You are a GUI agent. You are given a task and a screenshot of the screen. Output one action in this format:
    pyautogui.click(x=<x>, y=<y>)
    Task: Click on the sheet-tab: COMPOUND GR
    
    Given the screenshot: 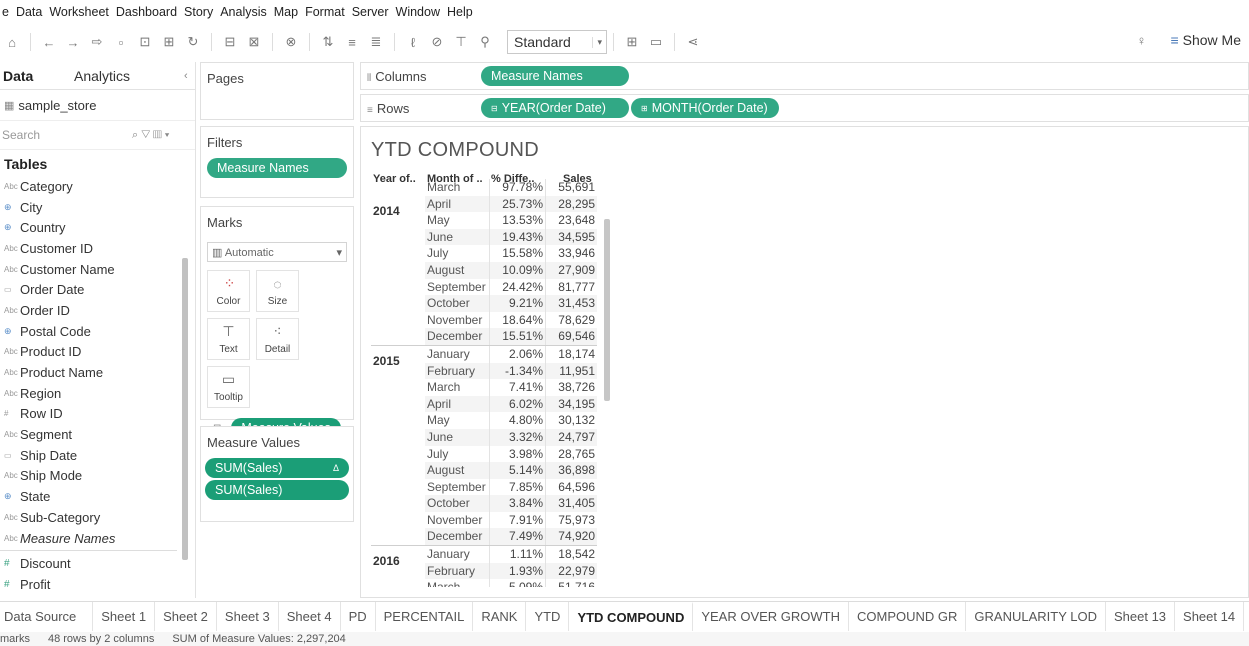 What is the action you would take?
    pyautogui.click(x=908, y=616)
    